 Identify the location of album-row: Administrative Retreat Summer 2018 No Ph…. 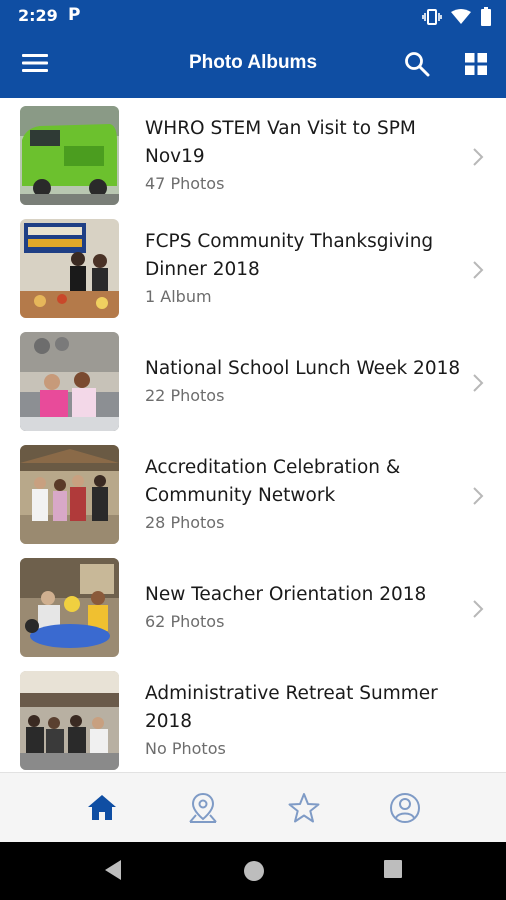
(253, 717).